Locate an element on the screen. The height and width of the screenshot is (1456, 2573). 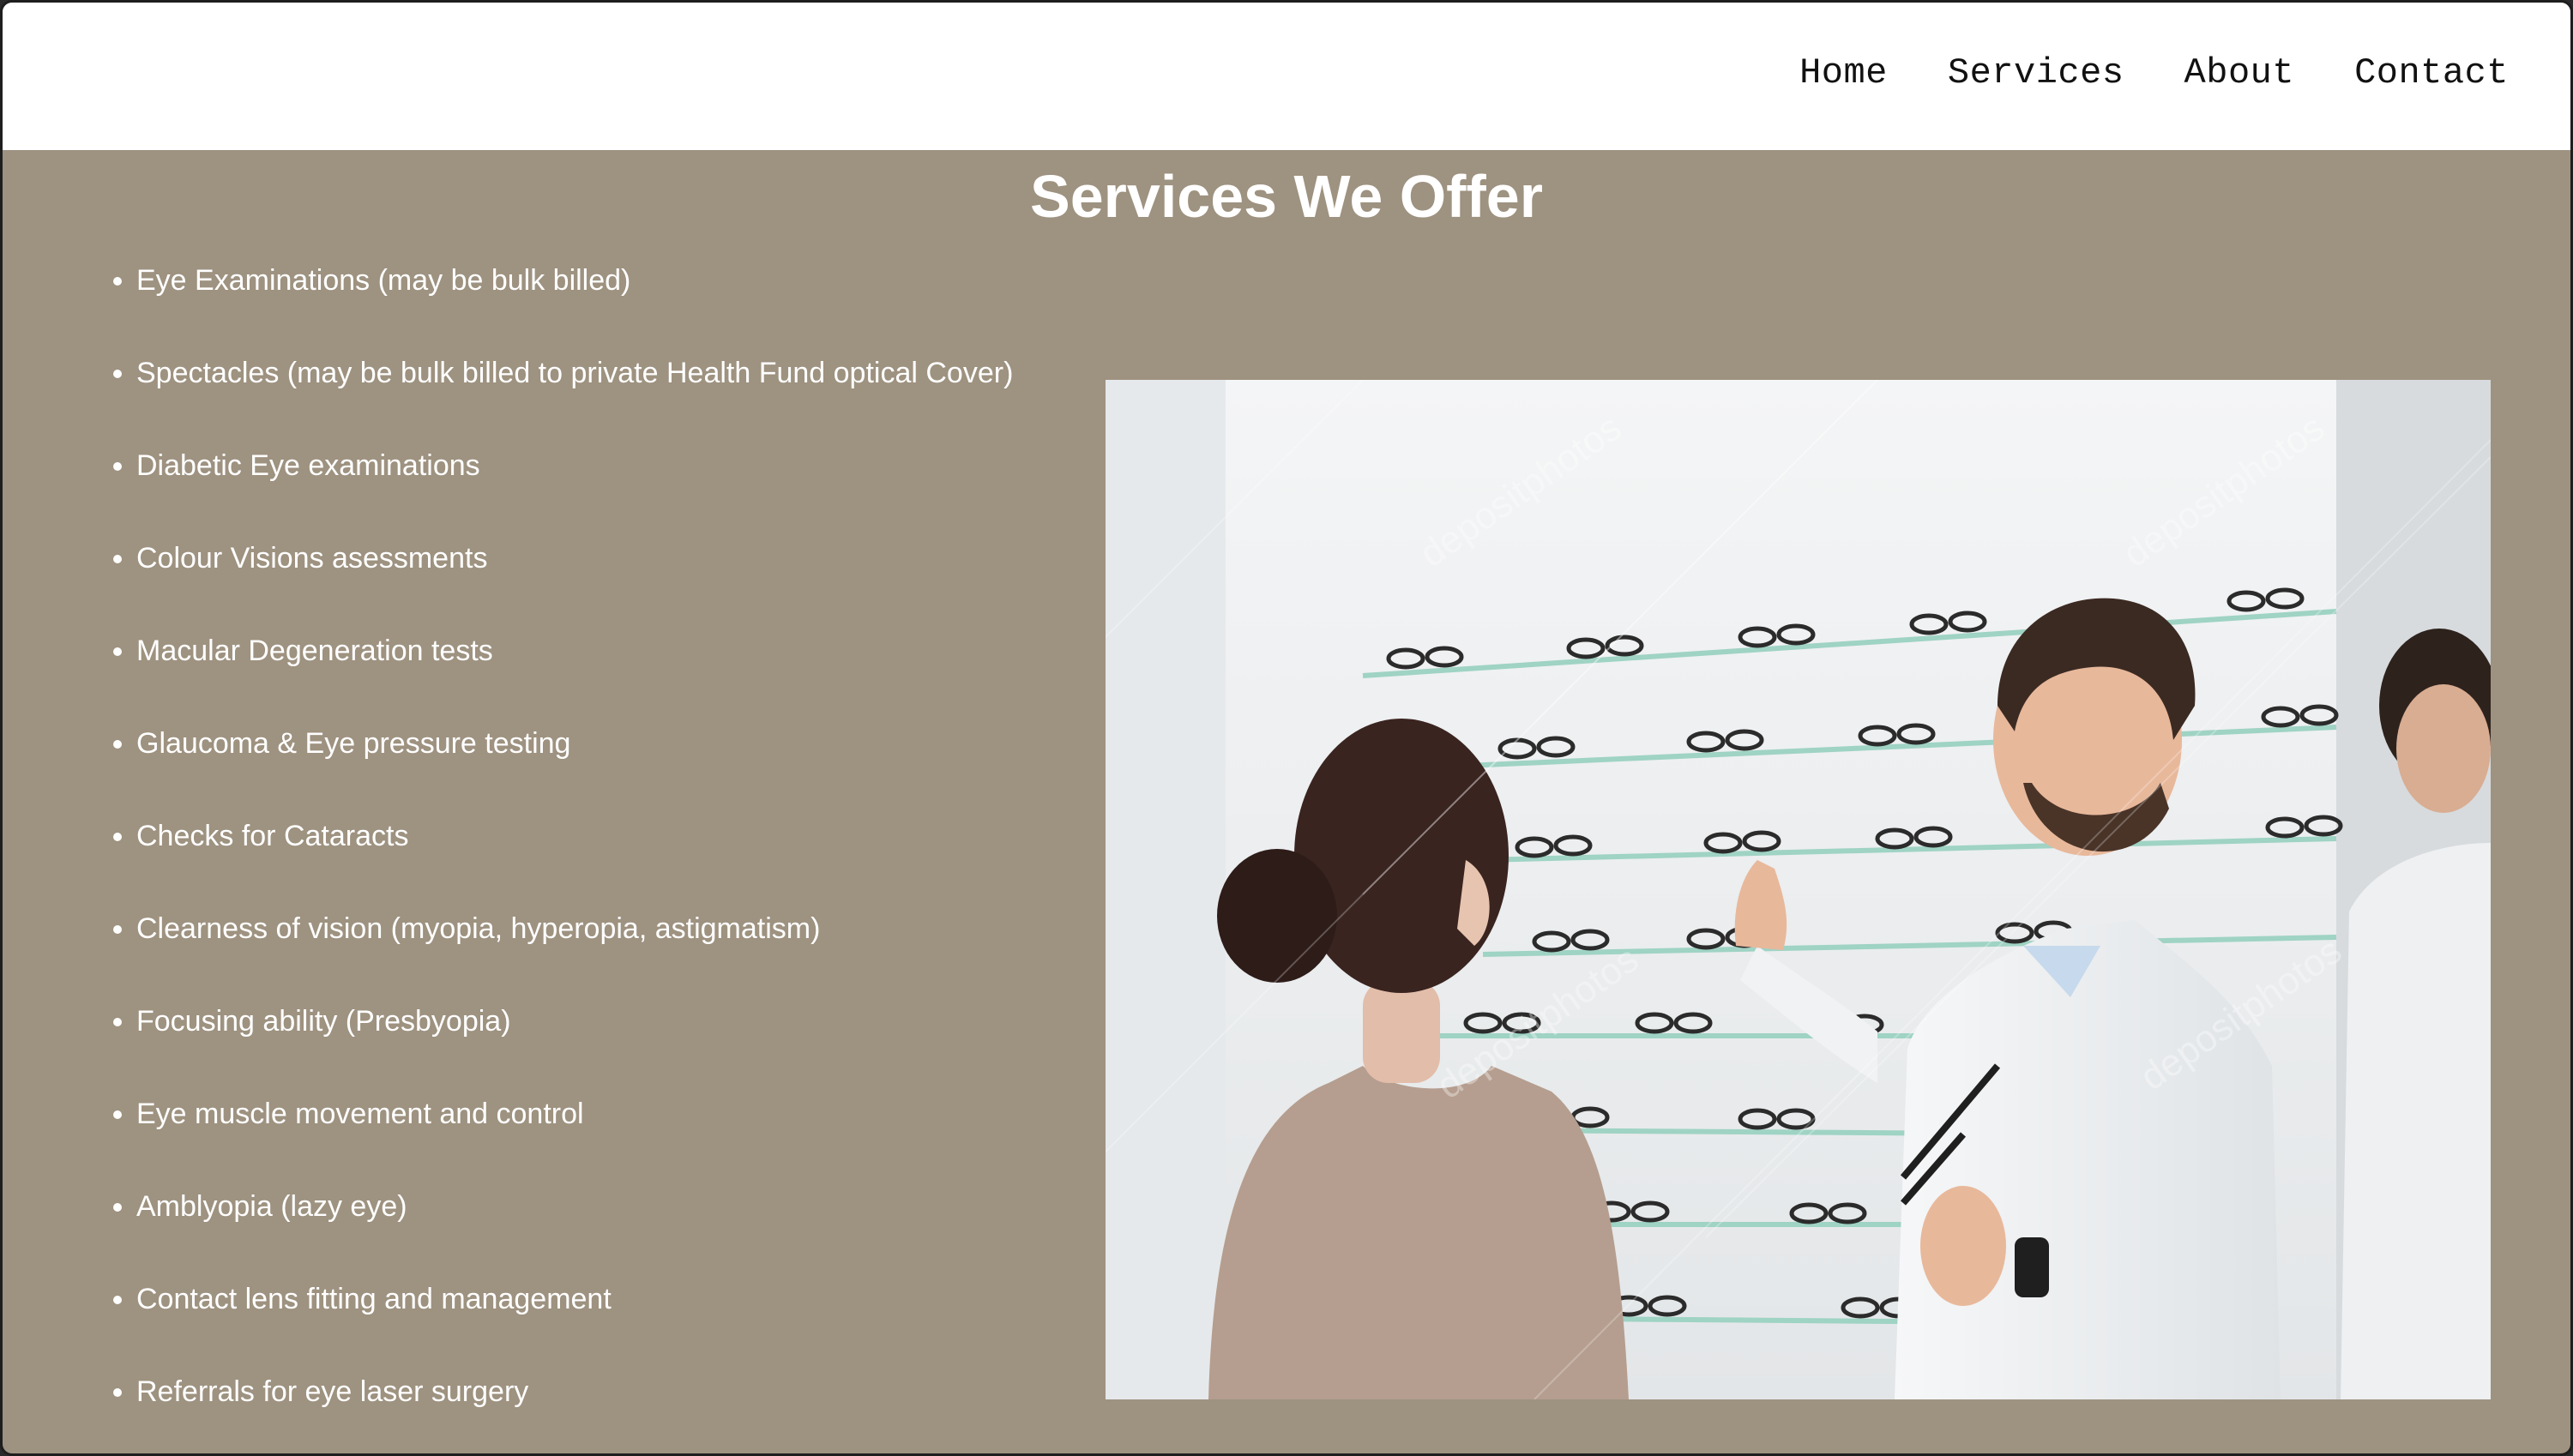
top-navigation-bar: Home Services About Contact is located at coordinates (1286, 77).